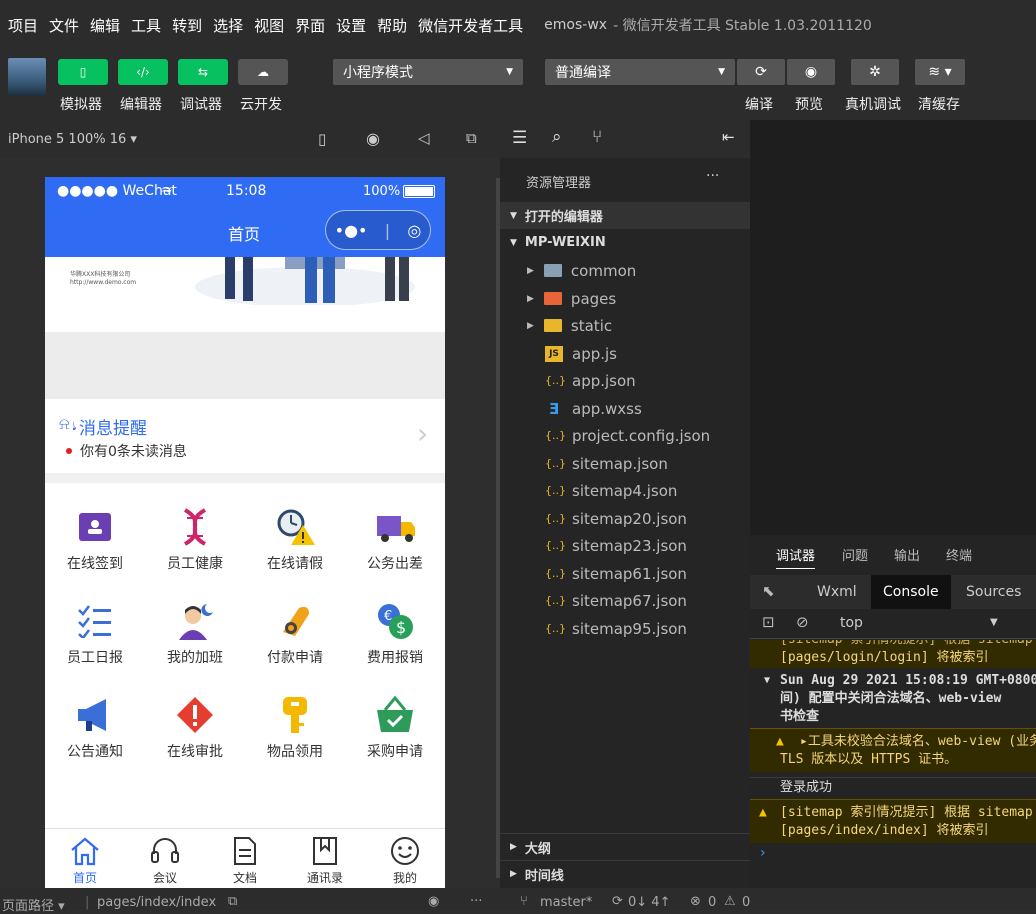 This screenshot has height=914, width=1036. I want to click on timeline-section: ▶ 时间线, so click(625, 873).